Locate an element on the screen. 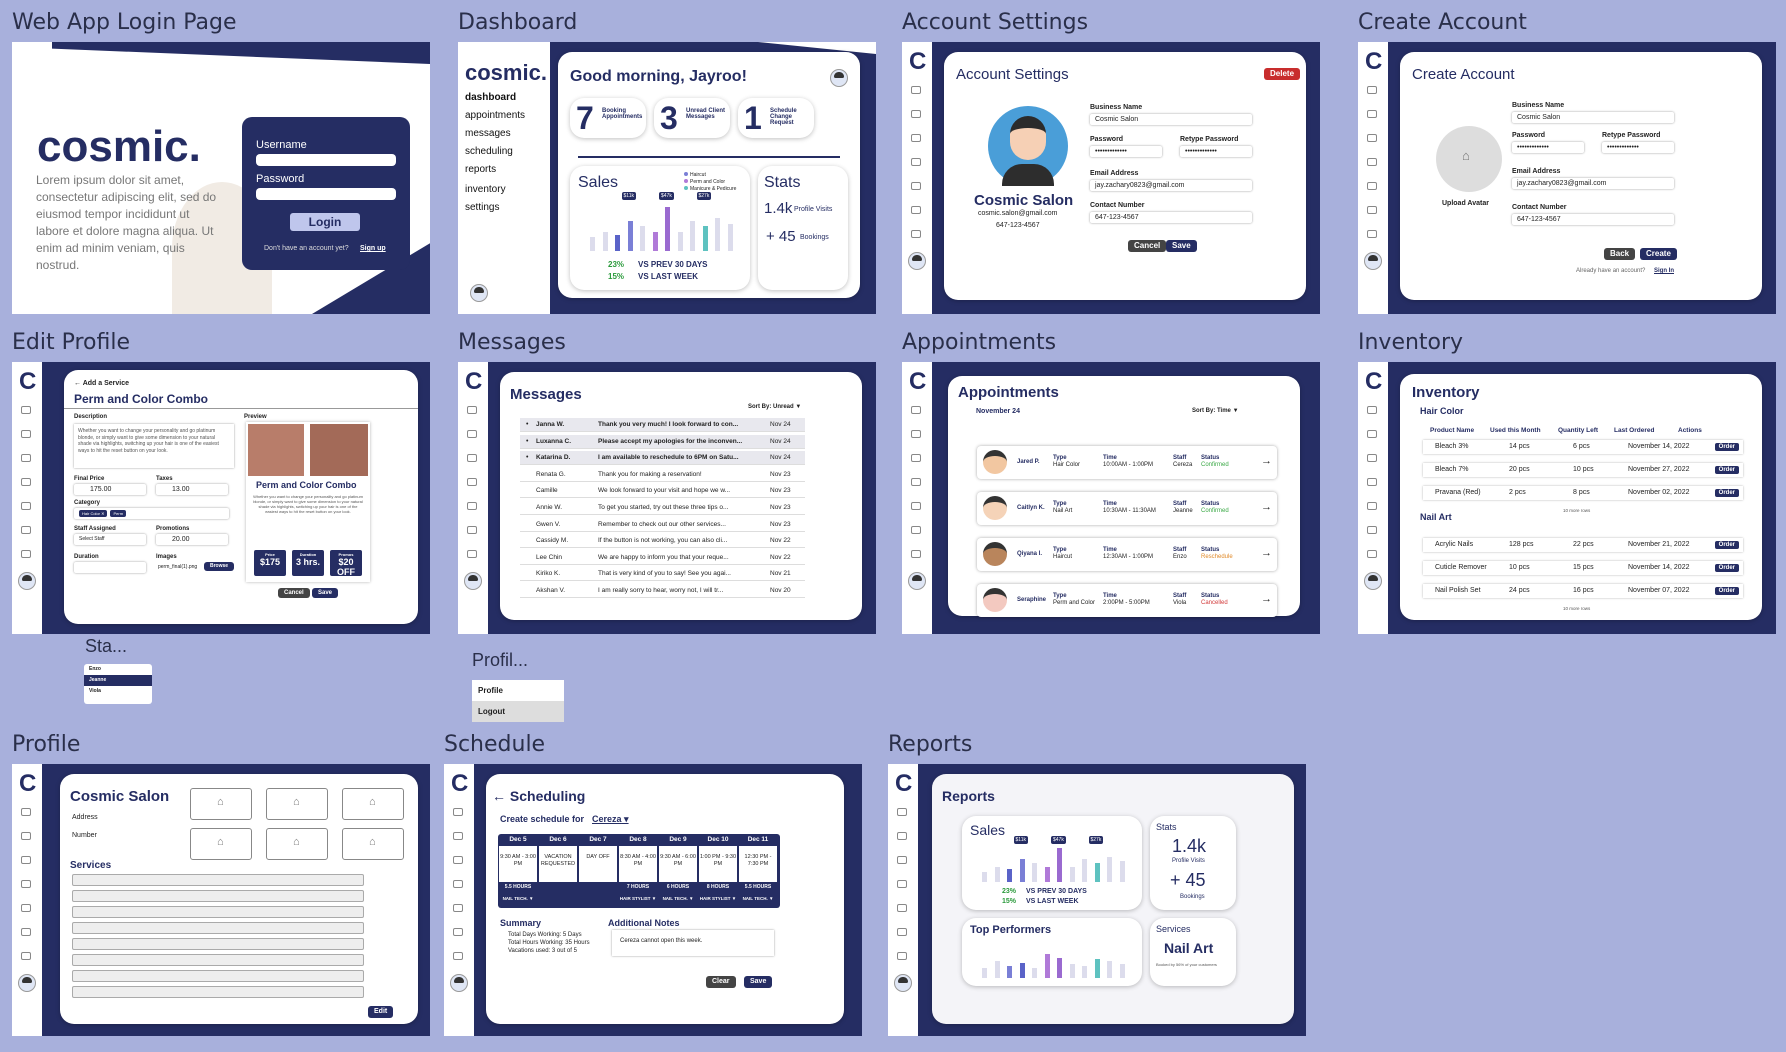 The image size is (1786, 1052). category-chip: Perm is located at coordinates (118, 513).